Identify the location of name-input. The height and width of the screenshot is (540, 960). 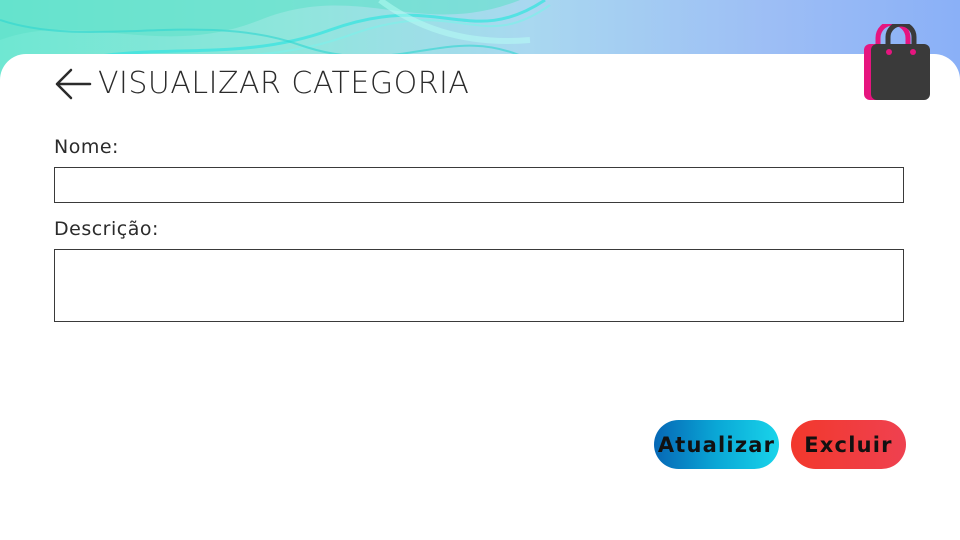
(479, 185).